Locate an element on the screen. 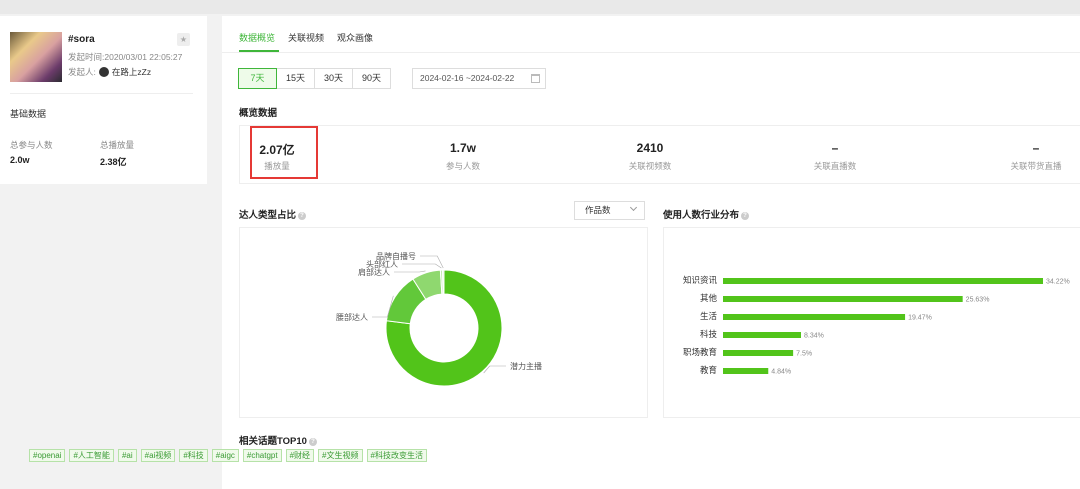 The width and height of the screenshot is (1080, 489). overview-label: 关联直播数 is located at coordinates (835, 166).